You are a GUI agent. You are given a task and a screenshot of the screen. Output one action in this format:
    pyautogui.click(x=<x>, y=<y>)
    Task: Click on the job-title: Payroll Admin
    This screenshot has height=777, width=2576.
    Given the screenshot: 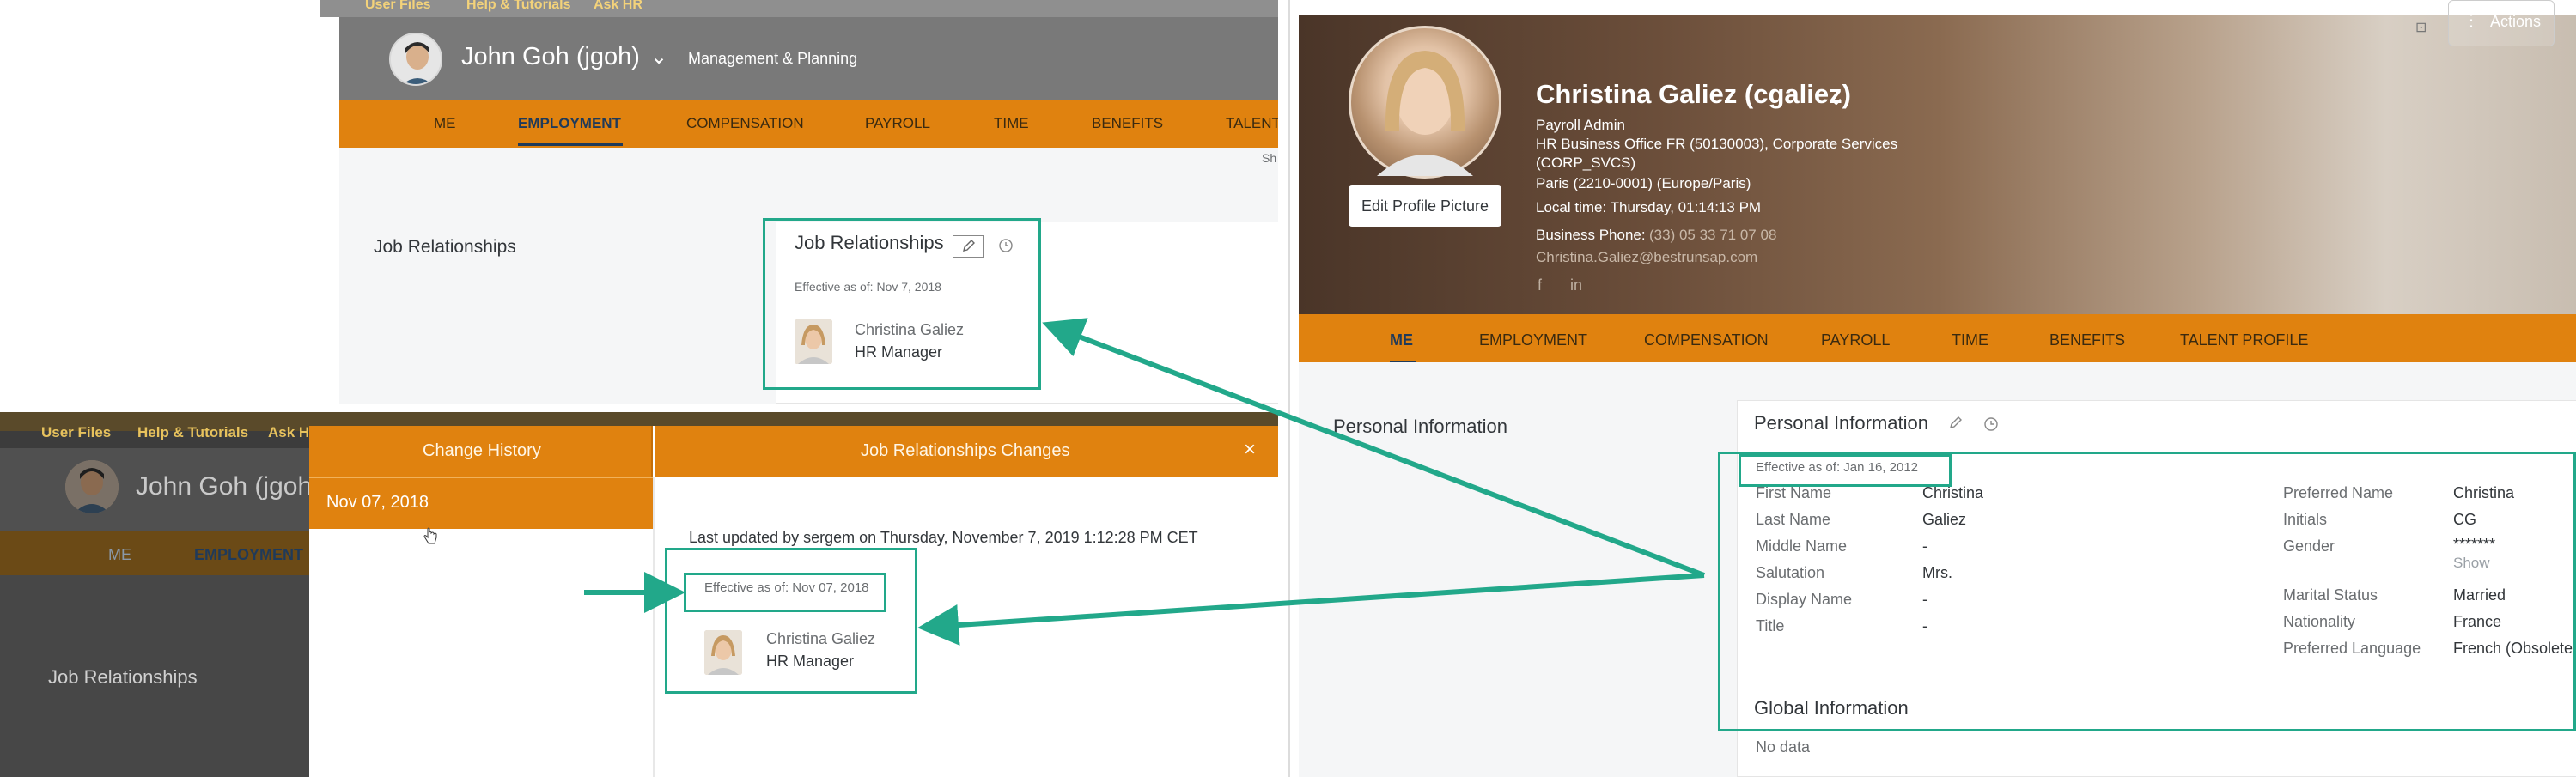 What is the action you would take?
    pyautogui.click(x=1580, y=125)
    